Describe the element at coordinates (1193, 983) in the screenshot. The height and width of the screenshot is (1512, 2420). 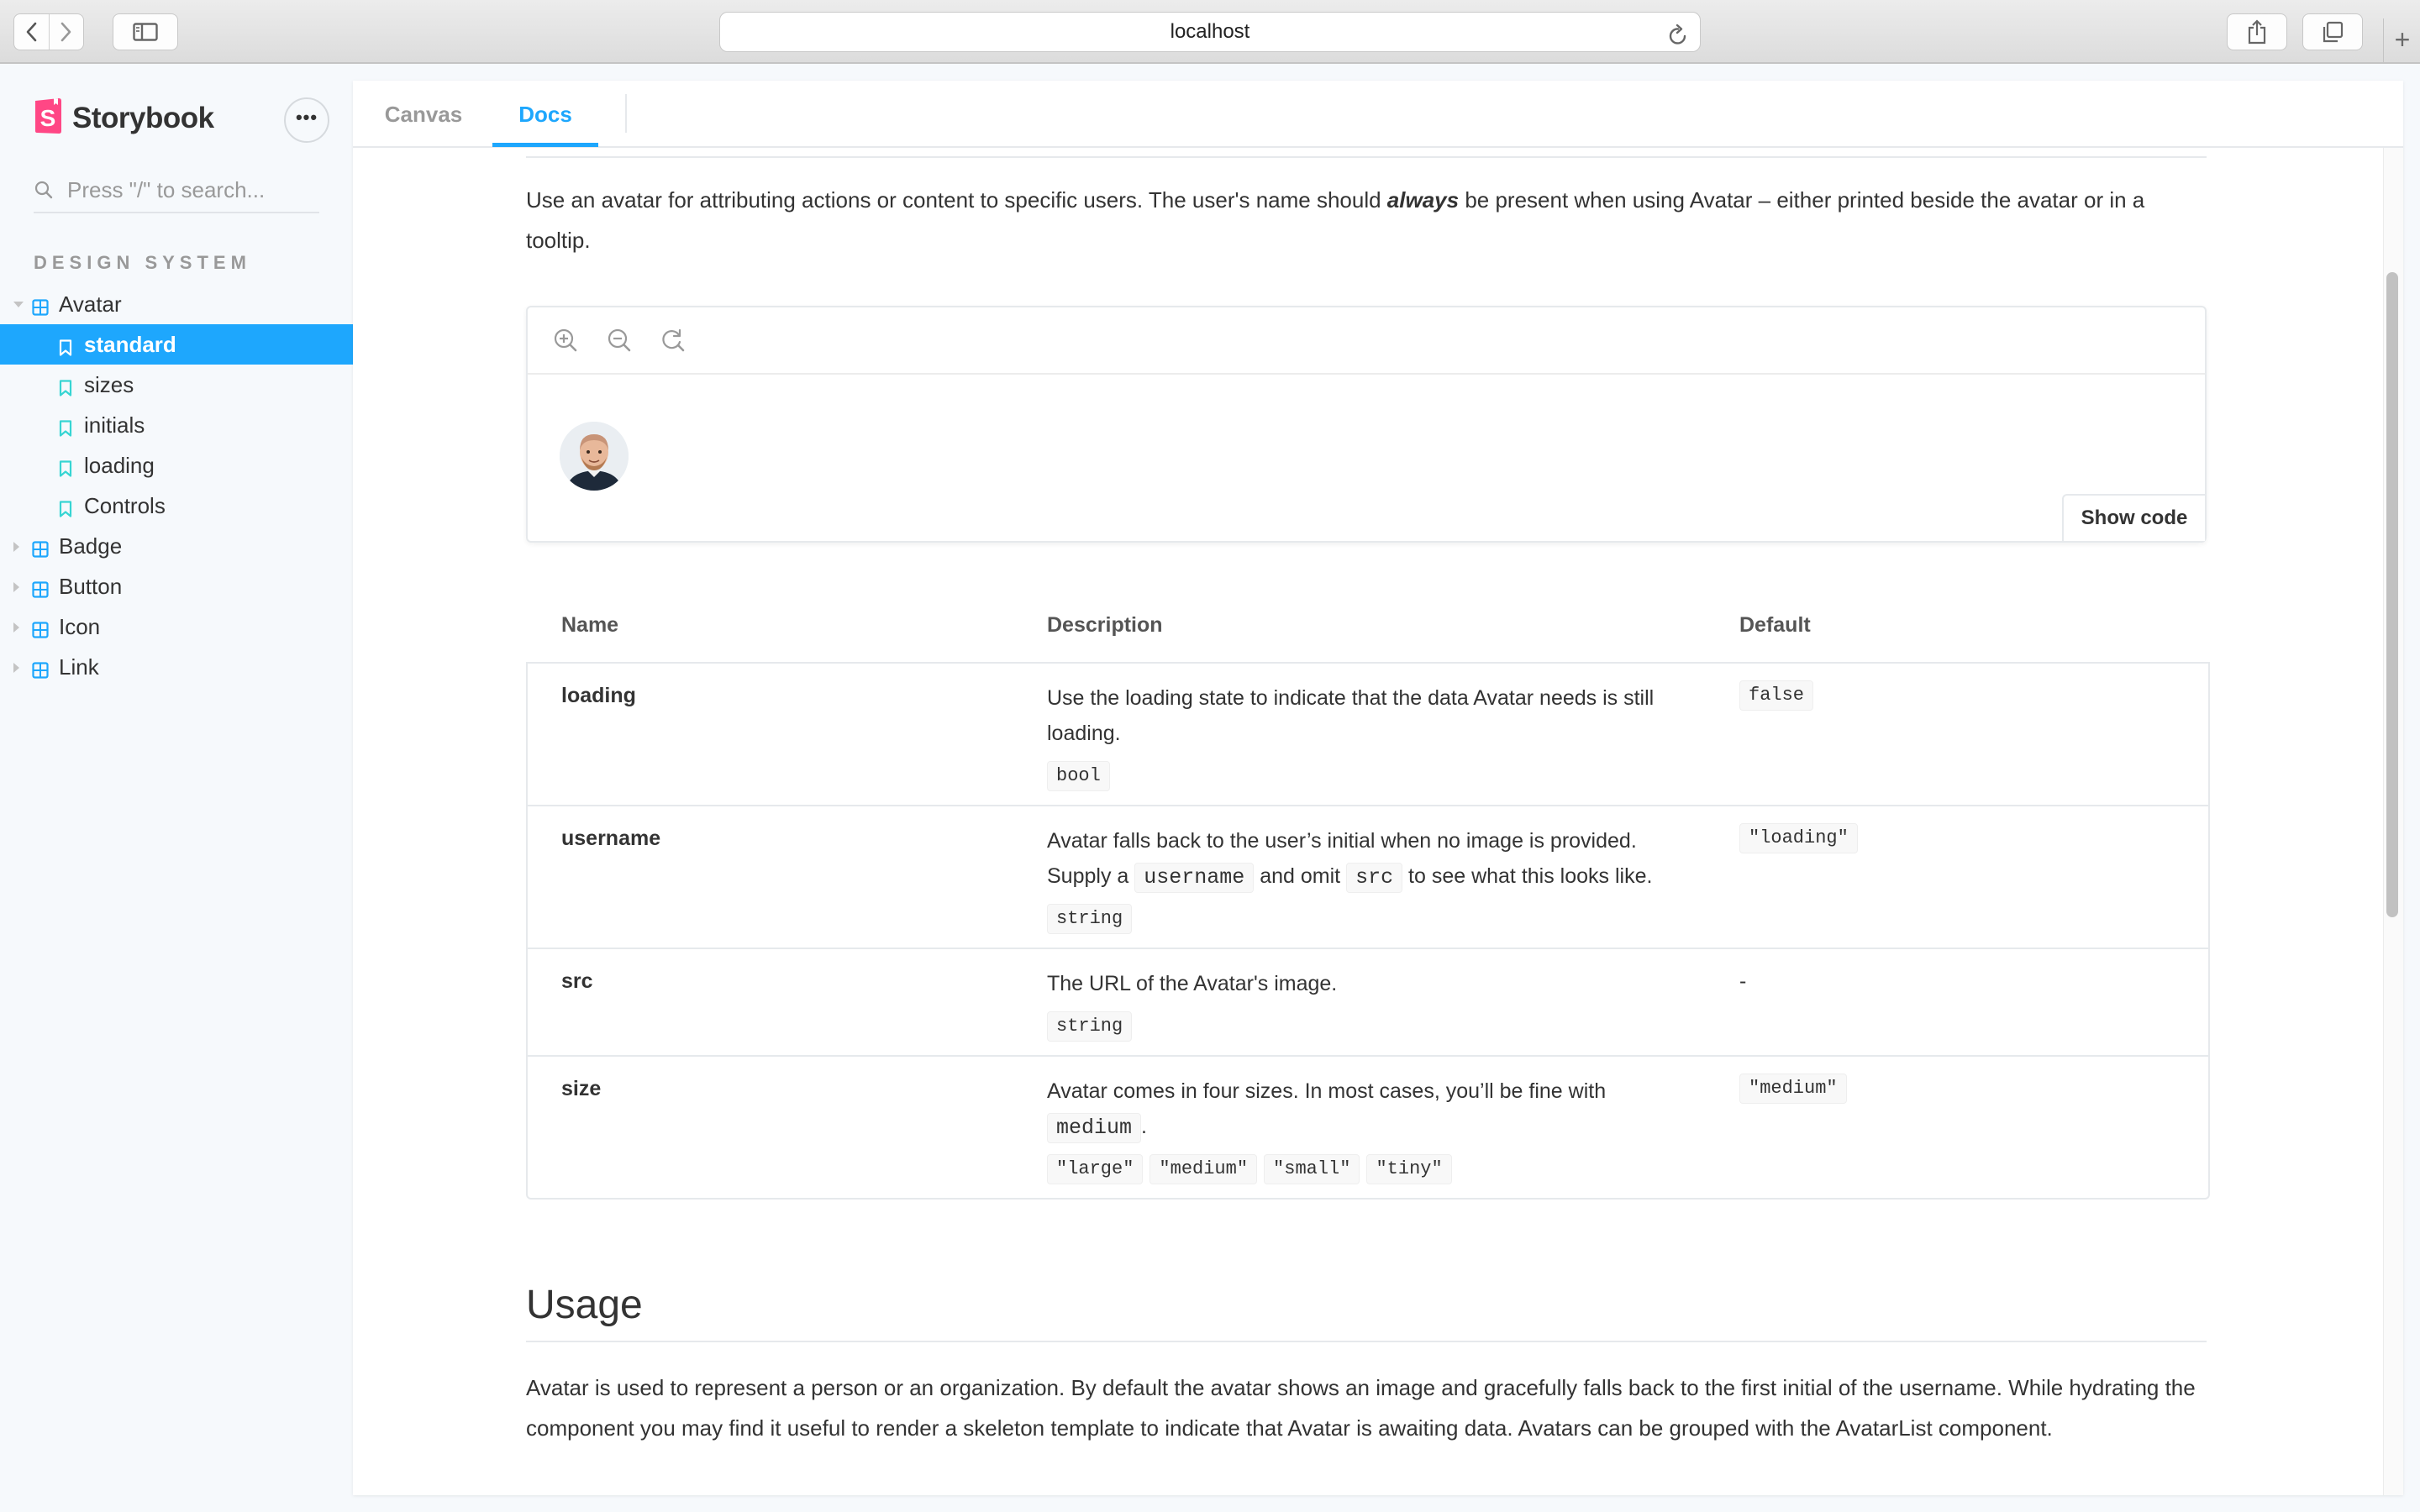
I see `prop-description-text: The URL of the Avatar's image.` at that location.